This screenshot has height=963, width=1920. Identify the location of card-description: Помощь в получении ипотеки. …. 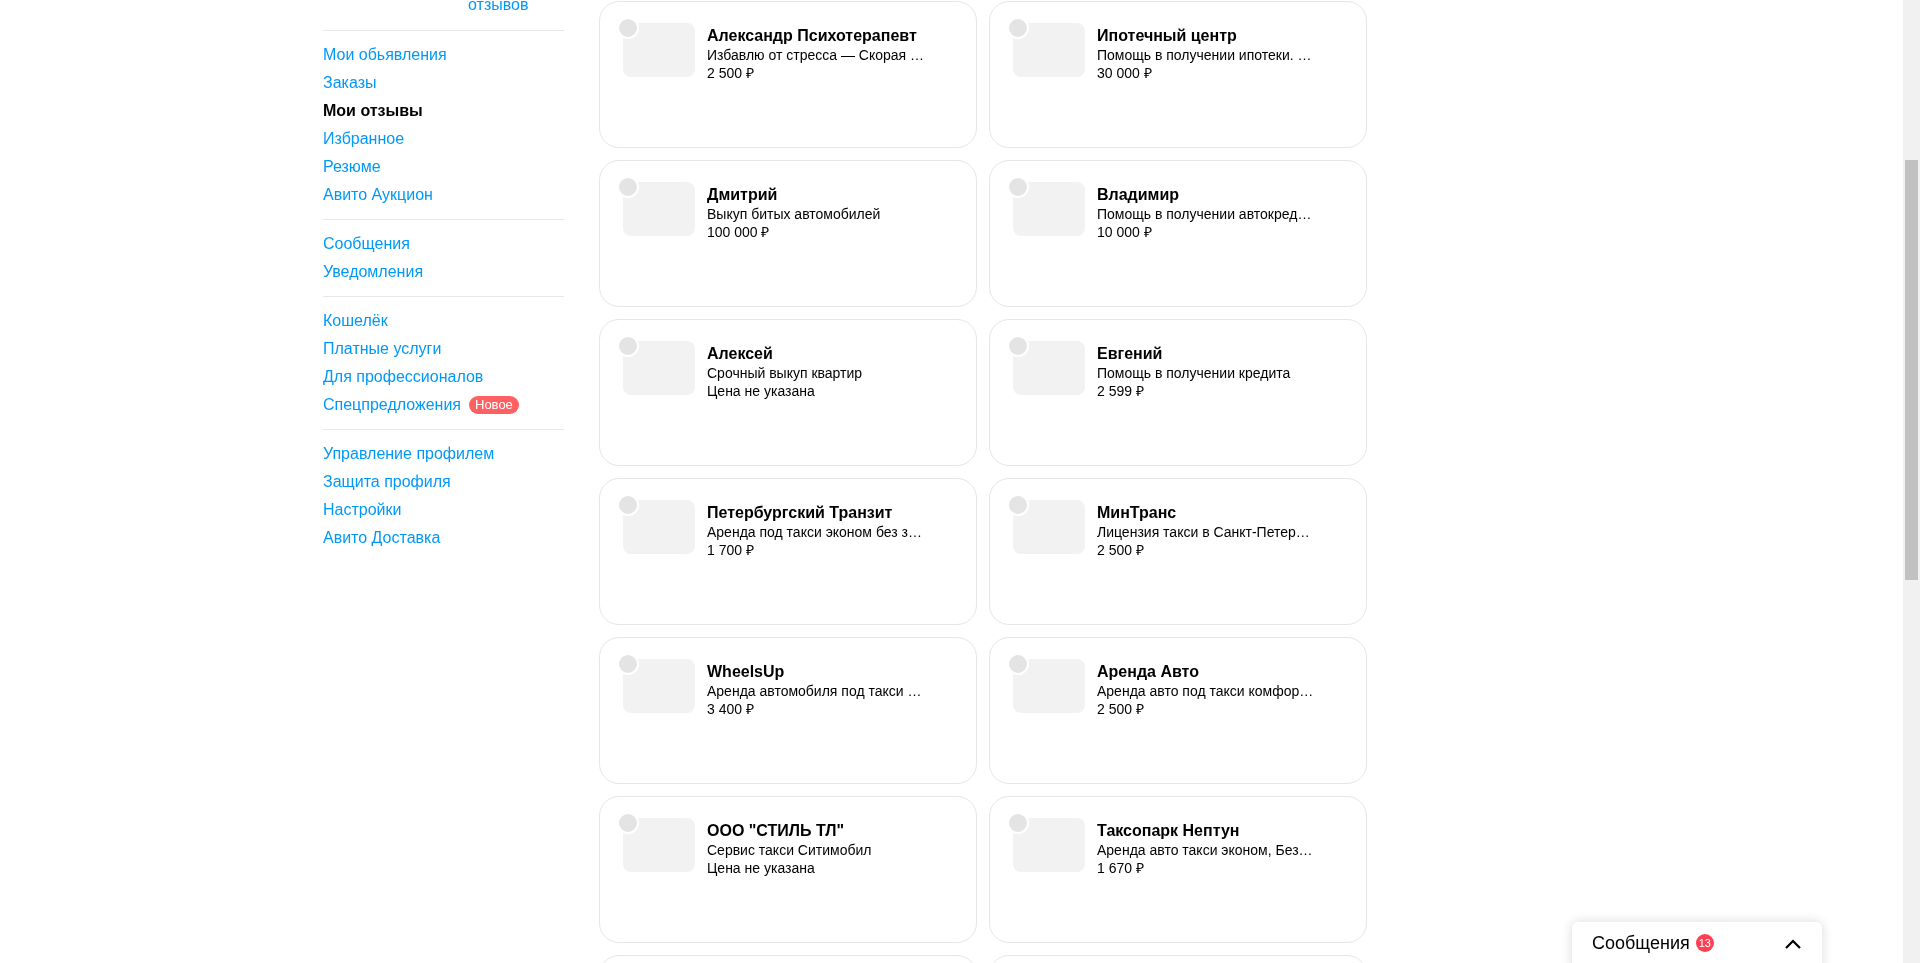
(1204, 55).